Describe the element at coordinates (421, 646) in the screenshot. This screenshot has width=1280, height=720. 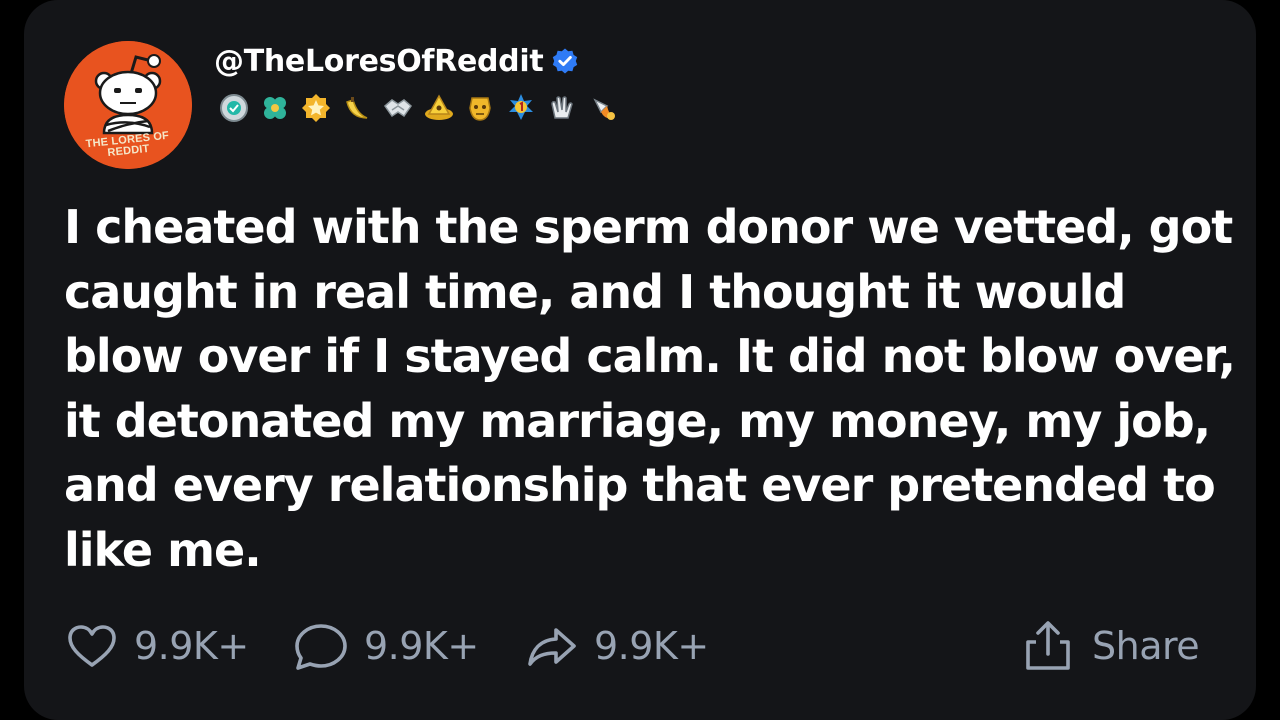
I see `comment-count: 9.9K+` at that location.